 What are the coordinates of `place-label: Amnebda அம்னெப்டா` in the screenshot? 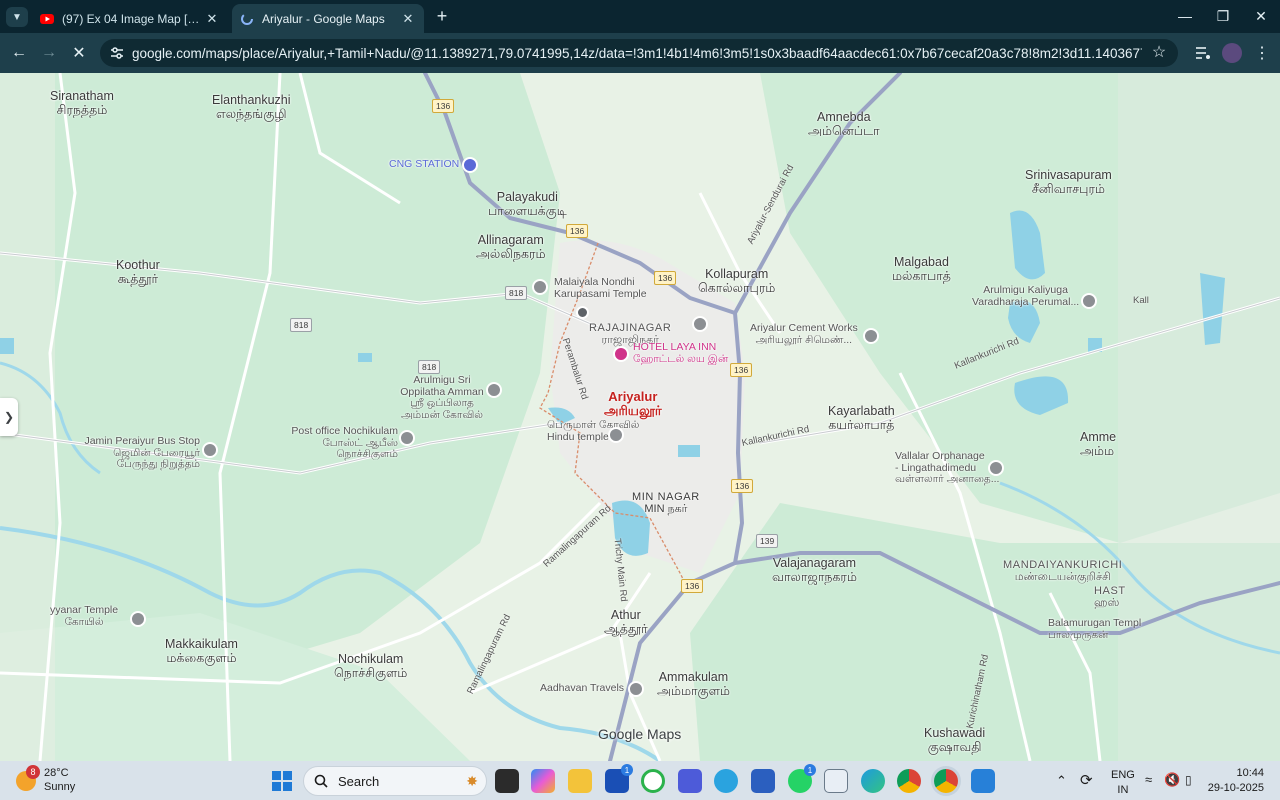 It's located at (844, 124).